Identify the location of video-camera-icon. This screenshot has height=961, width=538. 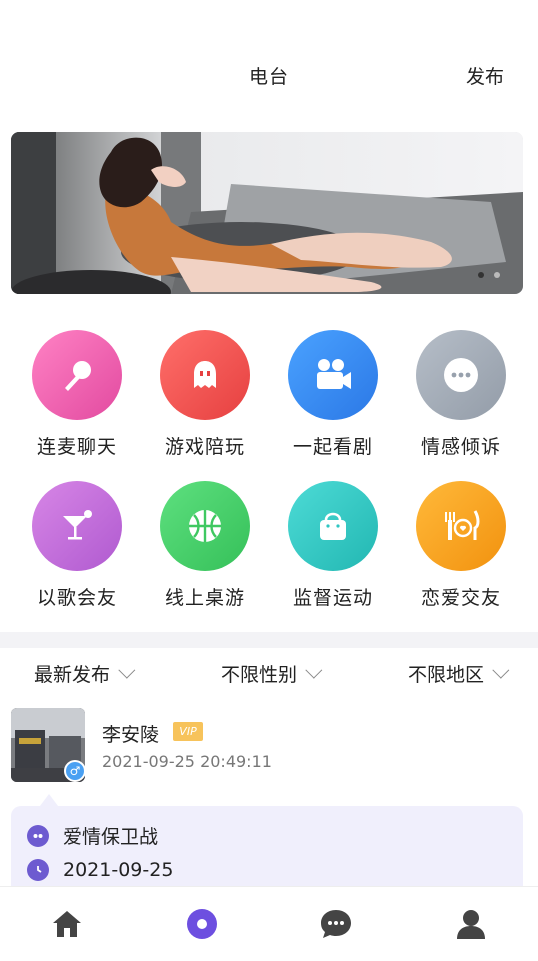
(333, 375).